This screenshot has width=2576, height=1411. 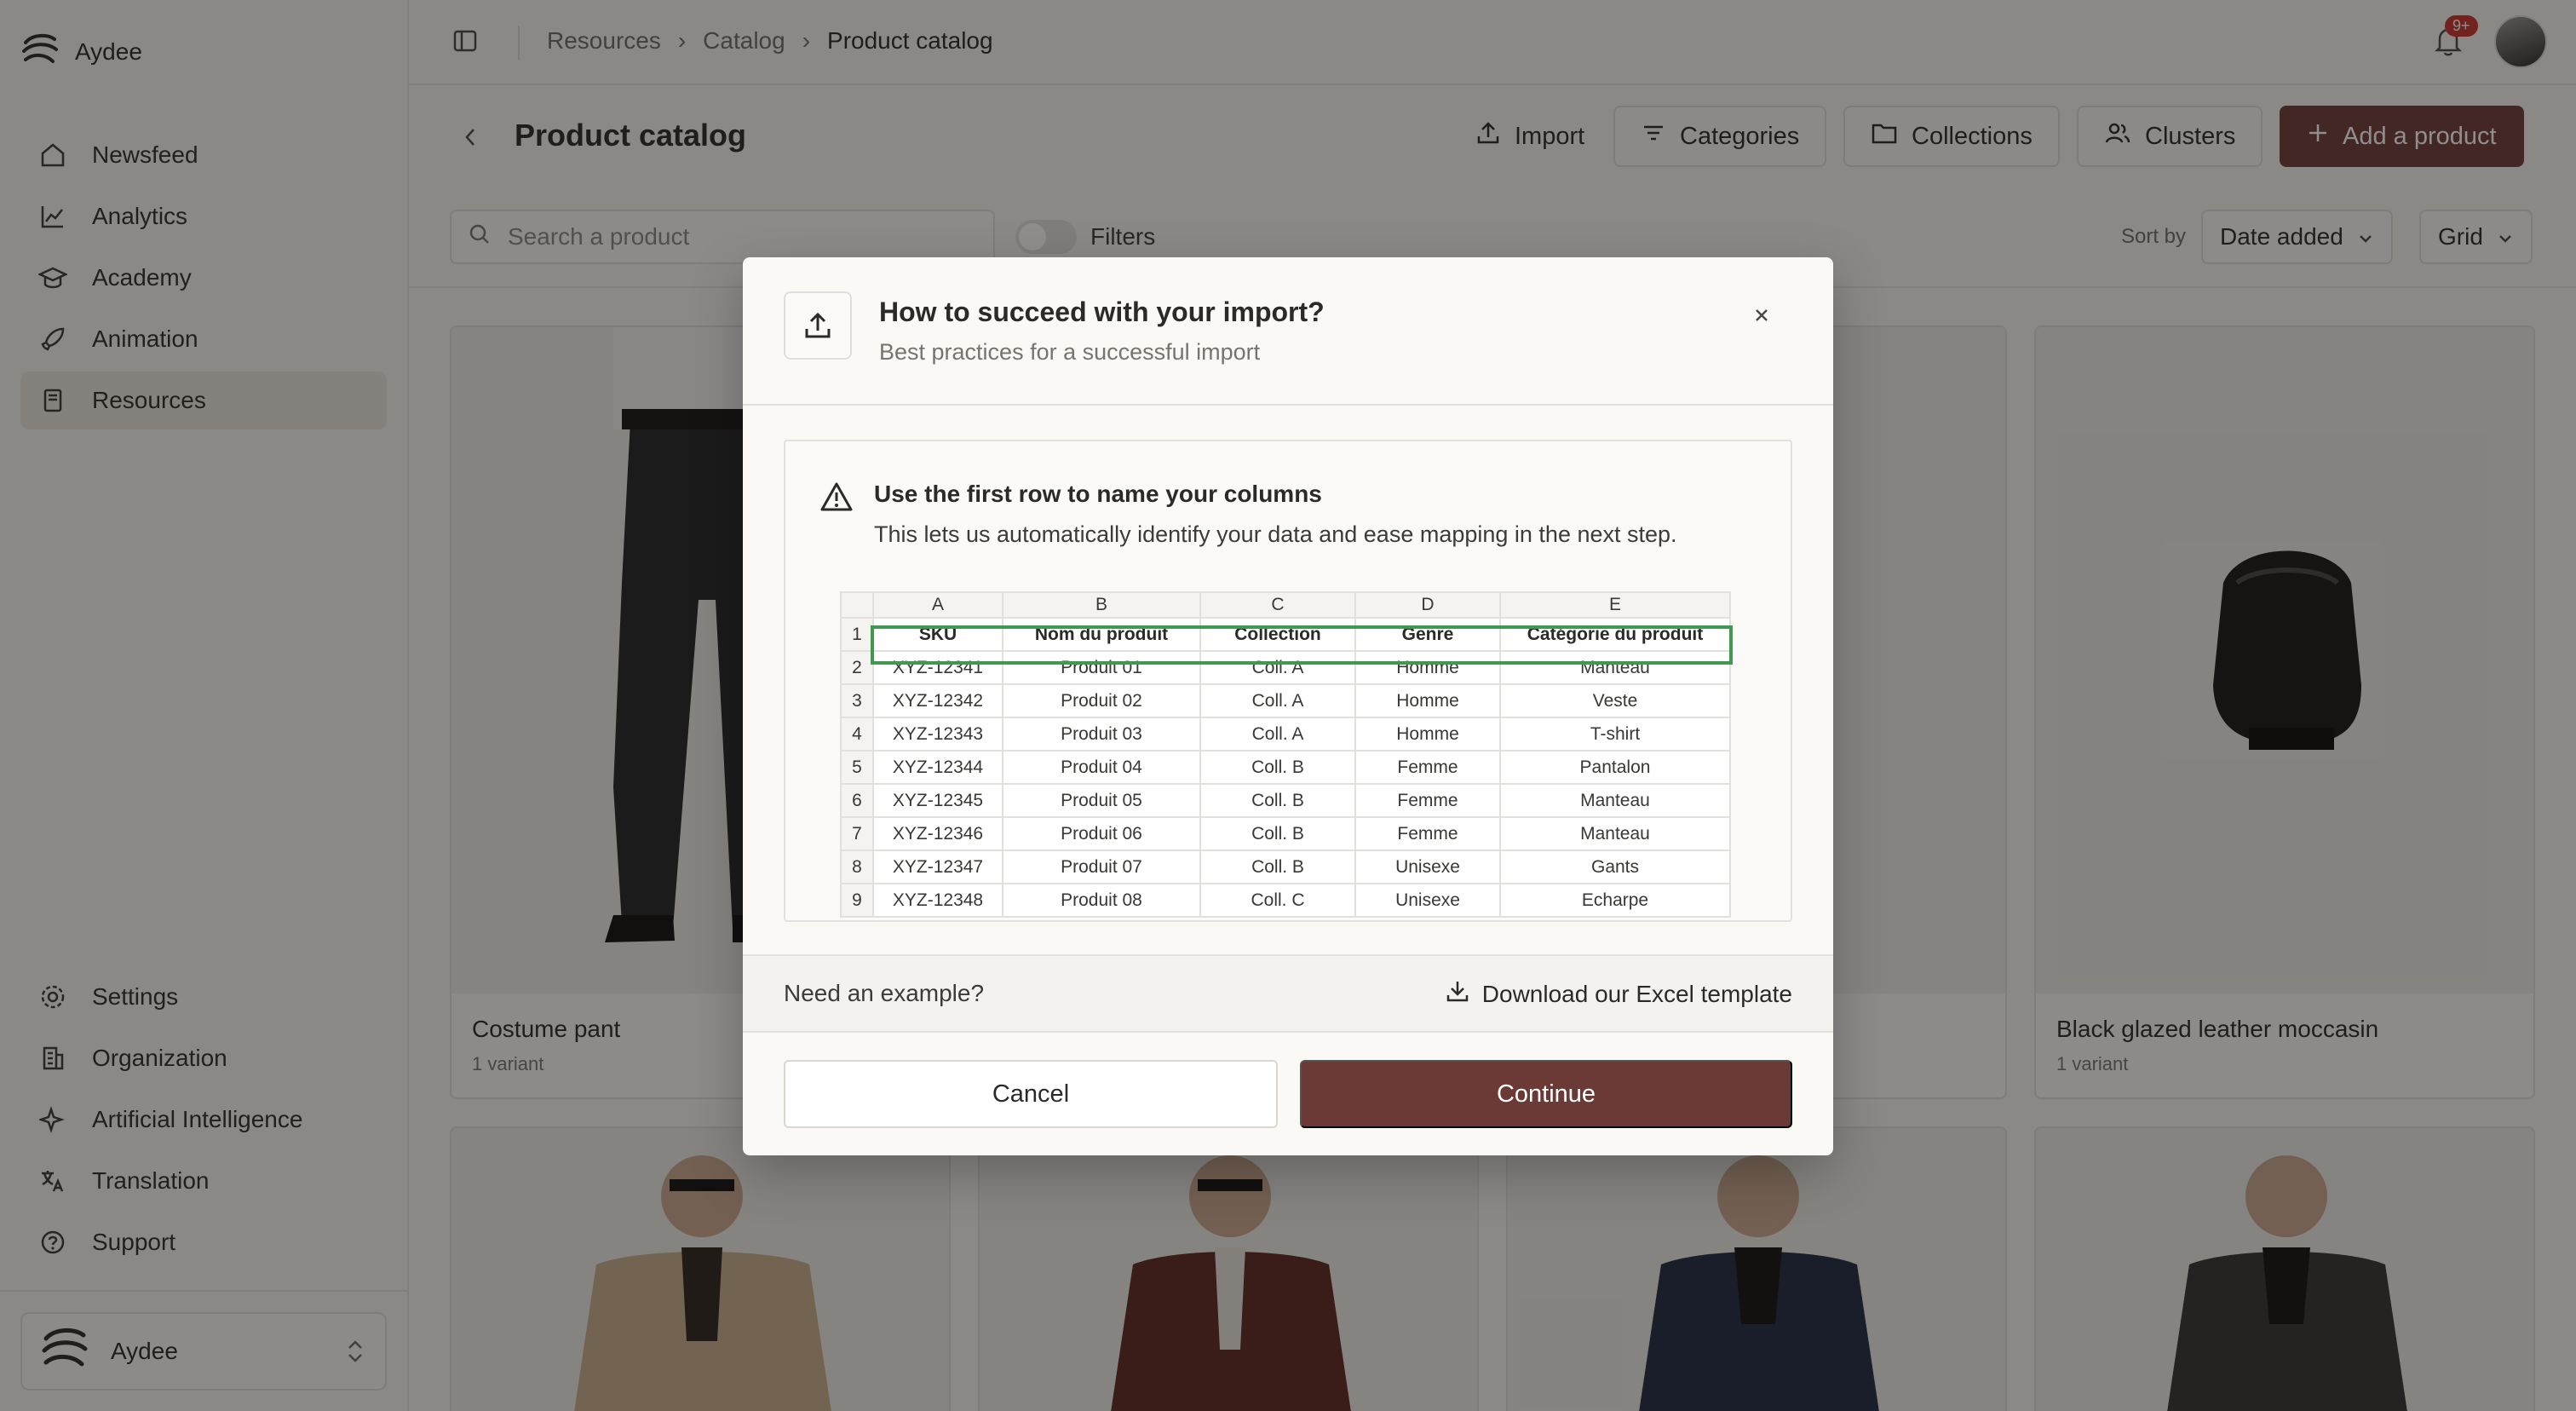 What do you see at coordinates (1427, 634) in the screenshot?
I see `header-cell: Genre` at bounding box center [1427, 634].